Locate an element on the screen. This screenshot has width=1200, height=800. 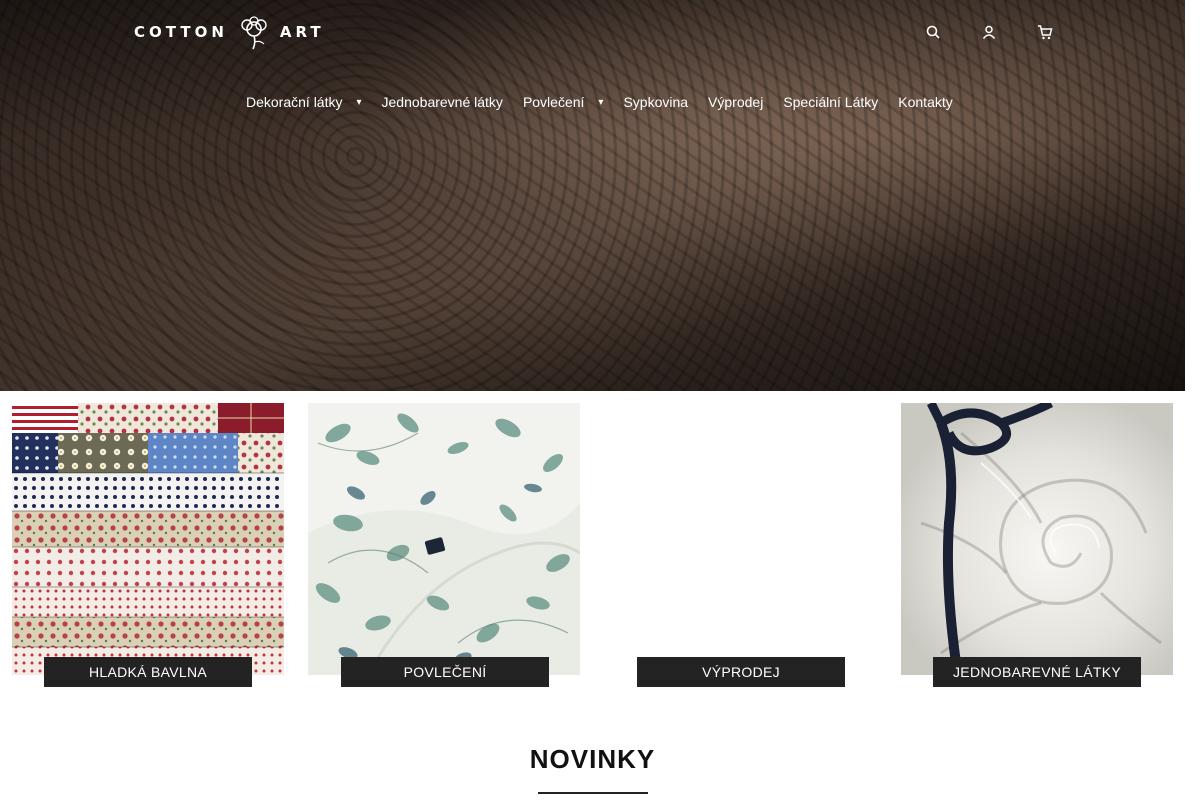
nav-item-sypkovina: Sypkovina is located at coordinates (655, 102).